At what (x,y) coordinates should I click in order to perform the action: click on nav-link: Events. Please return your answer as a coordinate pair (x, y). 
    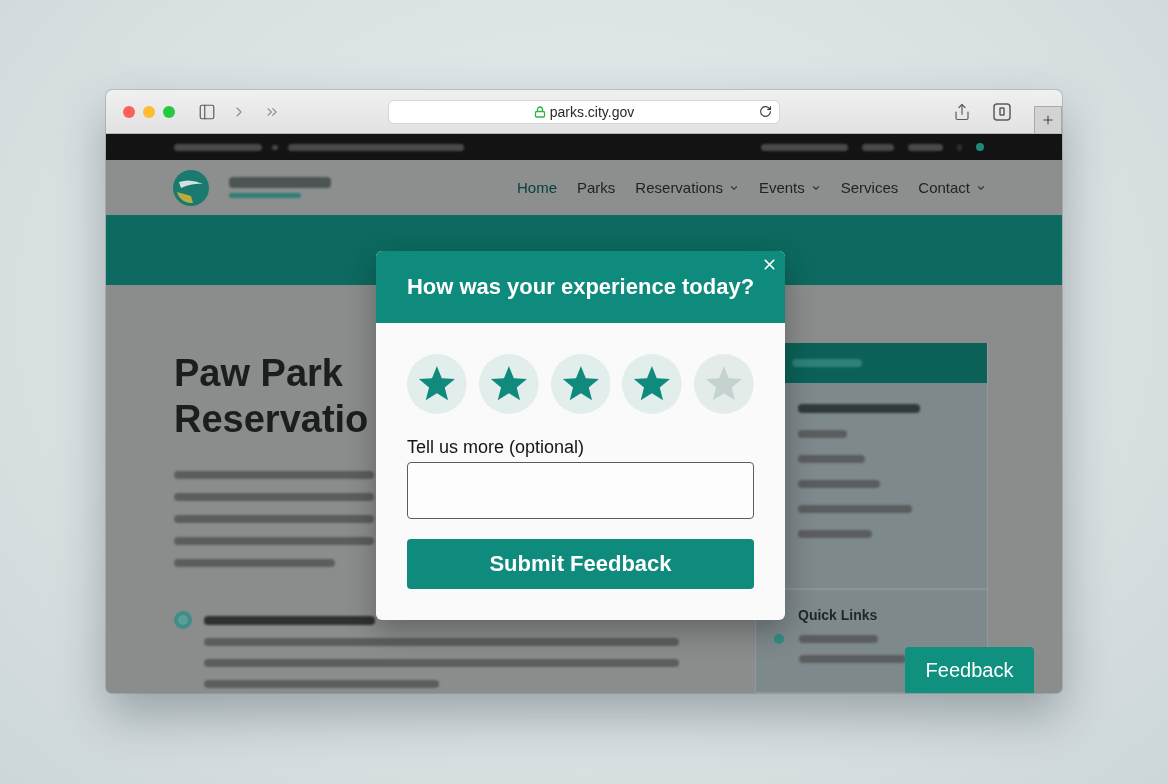
    Looking at the image, I should click on (789, 187).